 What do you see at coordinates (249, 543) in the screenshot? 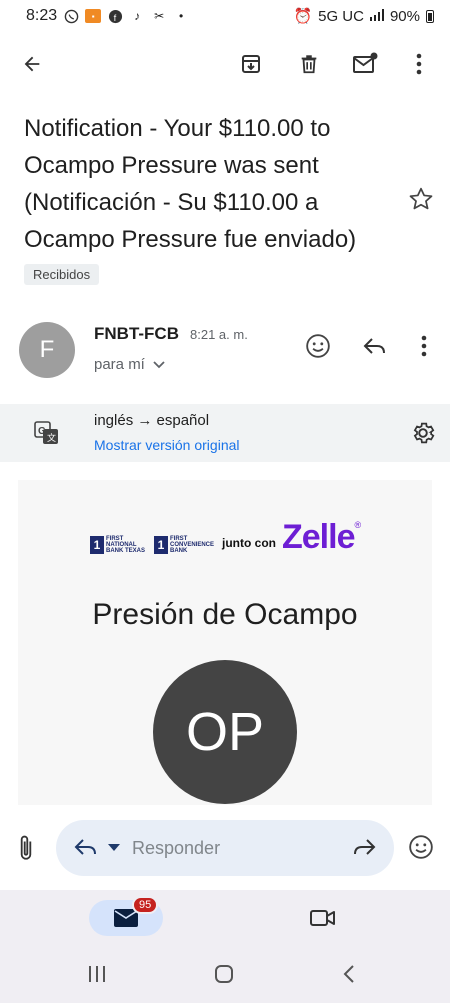
I see `junto-con-text: junto con` at bounding box center [249, 543].